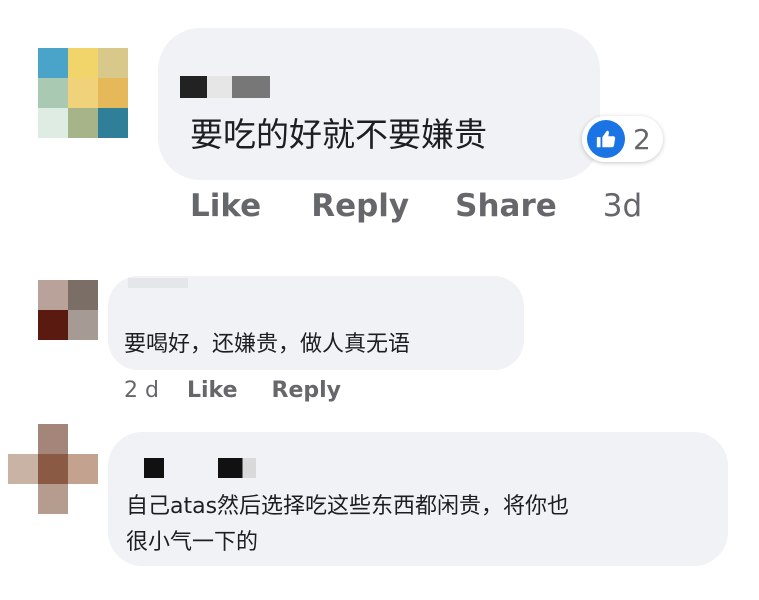  Describe the element at coordinates (338, 134) in the screenshot. I see `comment-text: 要吃的好就不要嫌贵` at that location.